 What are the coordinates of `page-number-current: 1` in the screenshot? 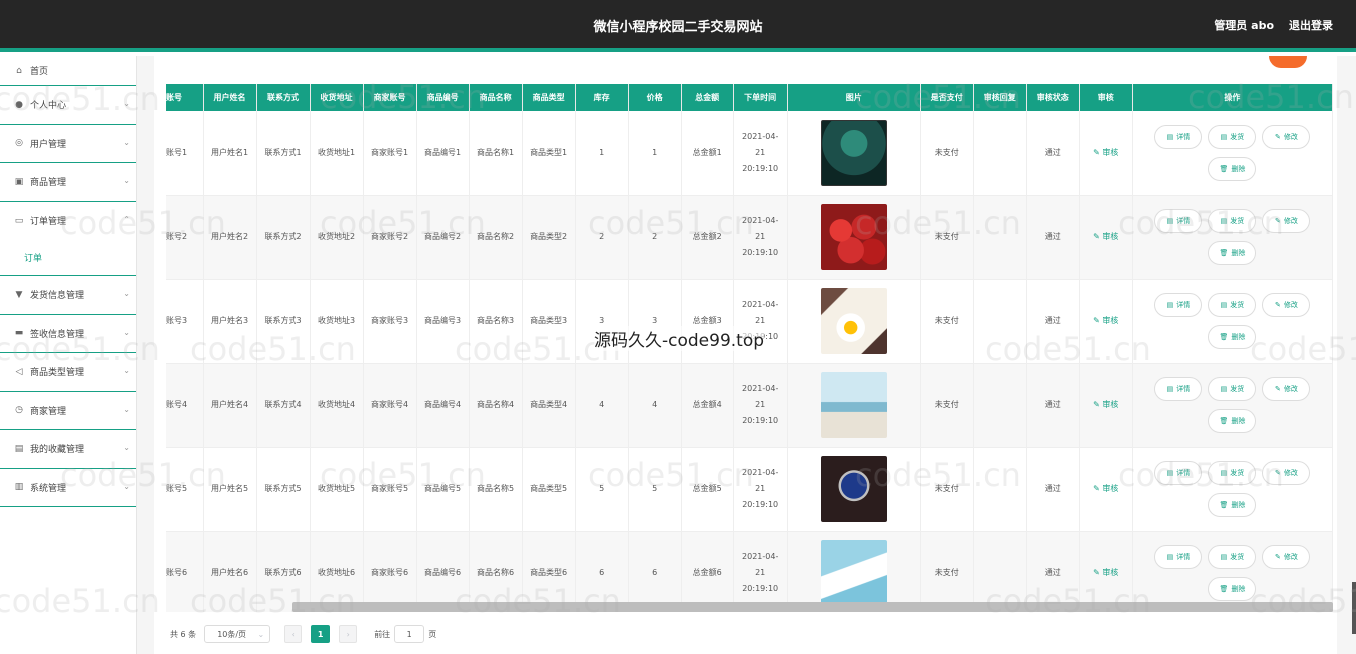 It's located at (321, 634).